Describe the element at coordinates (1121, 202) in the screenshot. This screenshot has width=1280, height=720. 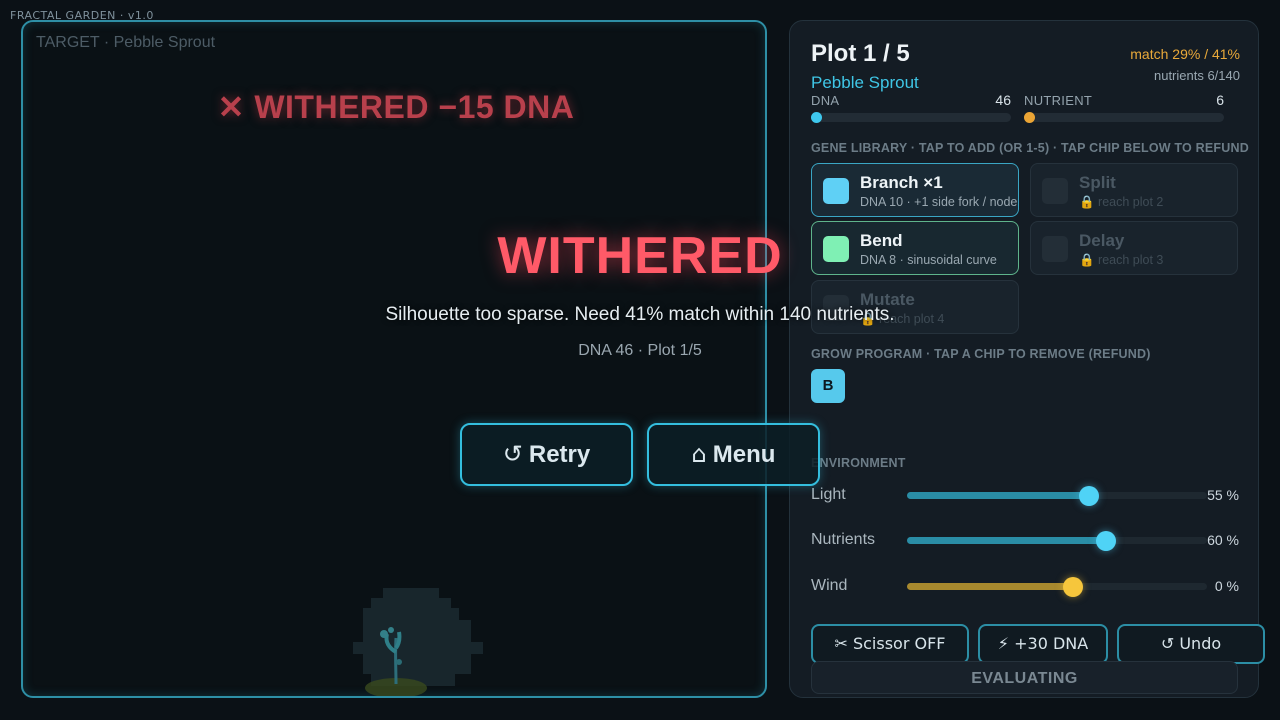
I see `gene-desc: 🔒 reach plot 2` at that location.